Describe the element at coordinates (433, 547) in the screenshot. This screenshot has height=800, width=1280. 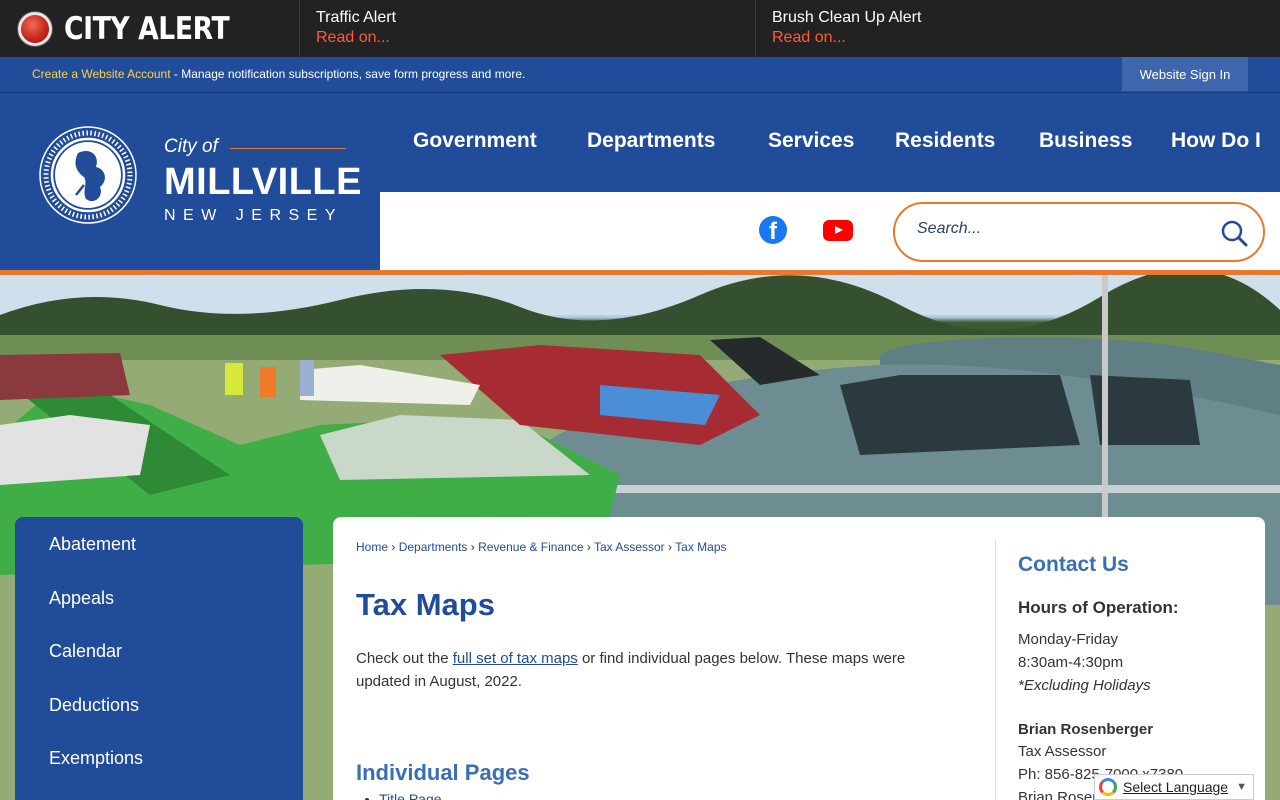
I see `breadcrumb-departments: Departments` at that location.